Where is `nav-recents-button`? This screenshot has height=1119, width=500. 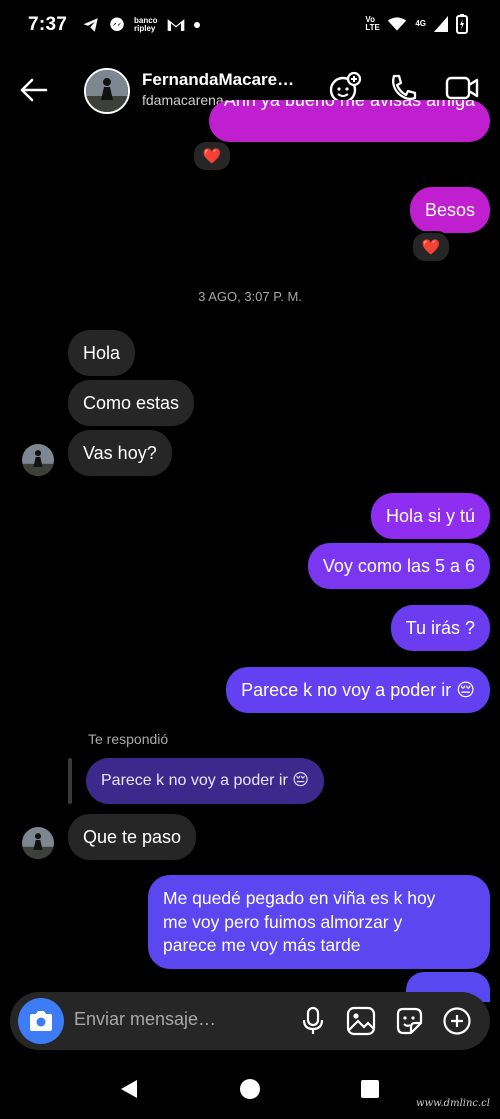
nav-recents-button is located at coordinates (370, 1089).